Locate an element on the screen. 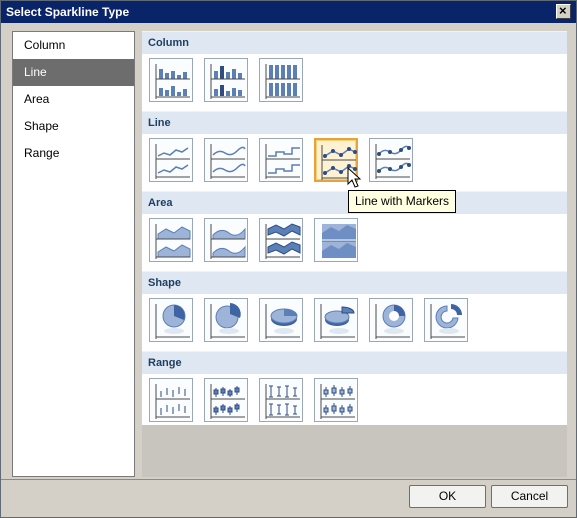 This screenshot has width=577, height=518. stacked-area-icon is located at coordinates (283, 241).